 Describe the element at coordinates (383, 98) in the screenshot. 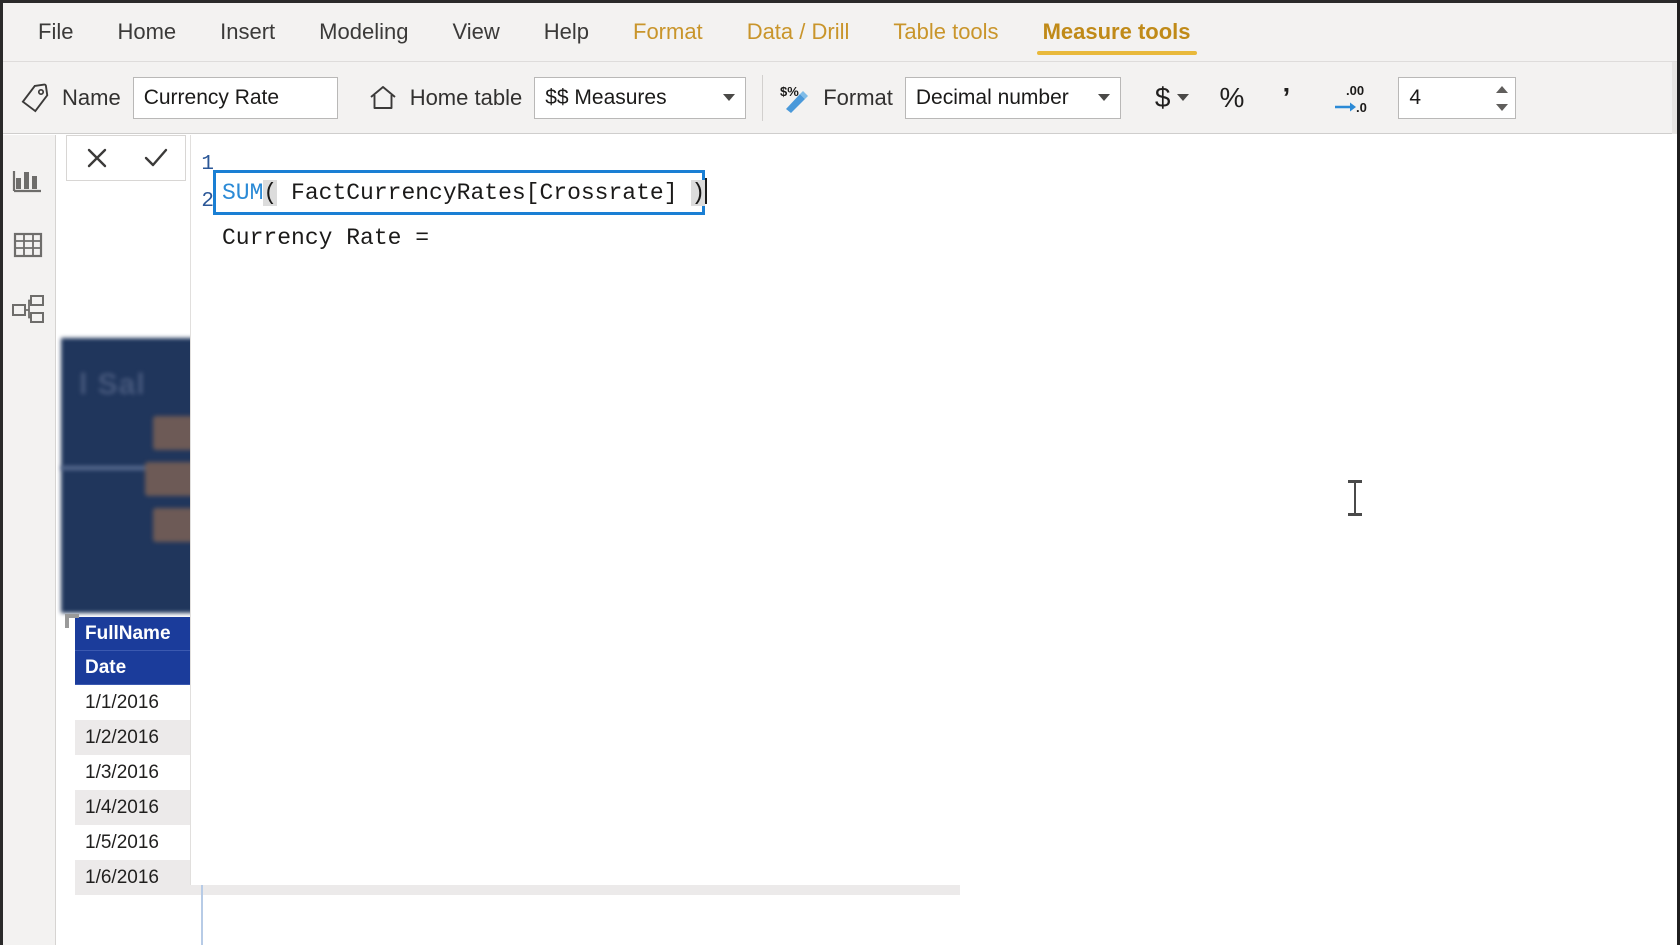

I see `home-icon` at that location.